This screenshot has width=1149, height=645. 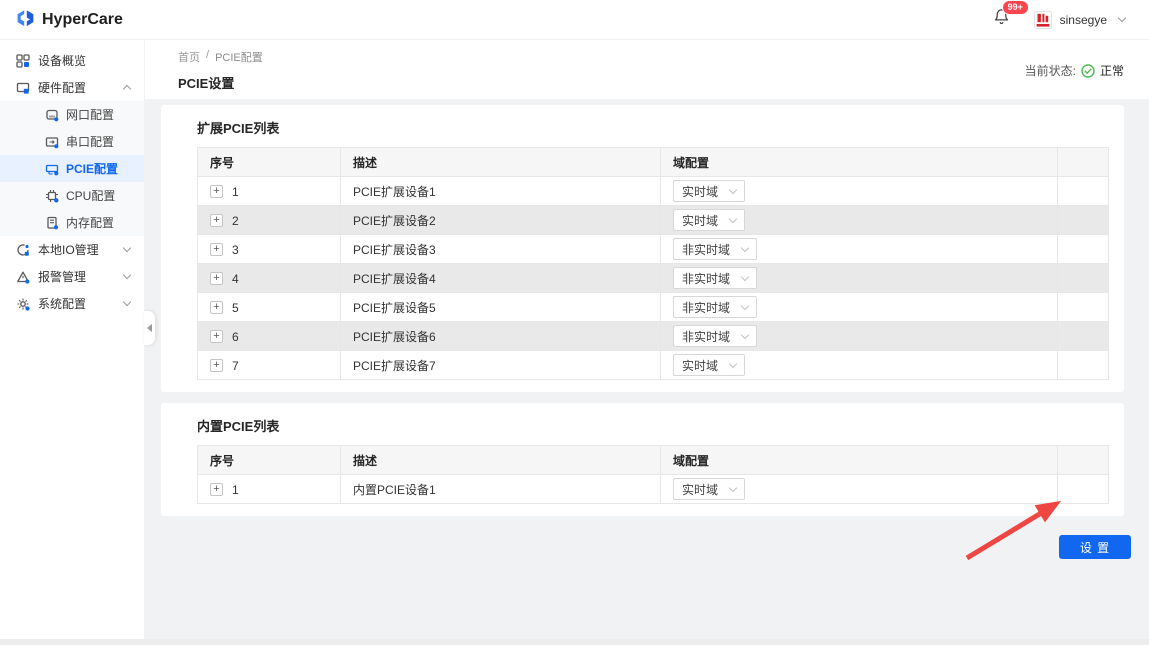 I want to click on row-index: 4, so click(x=235, y=278).